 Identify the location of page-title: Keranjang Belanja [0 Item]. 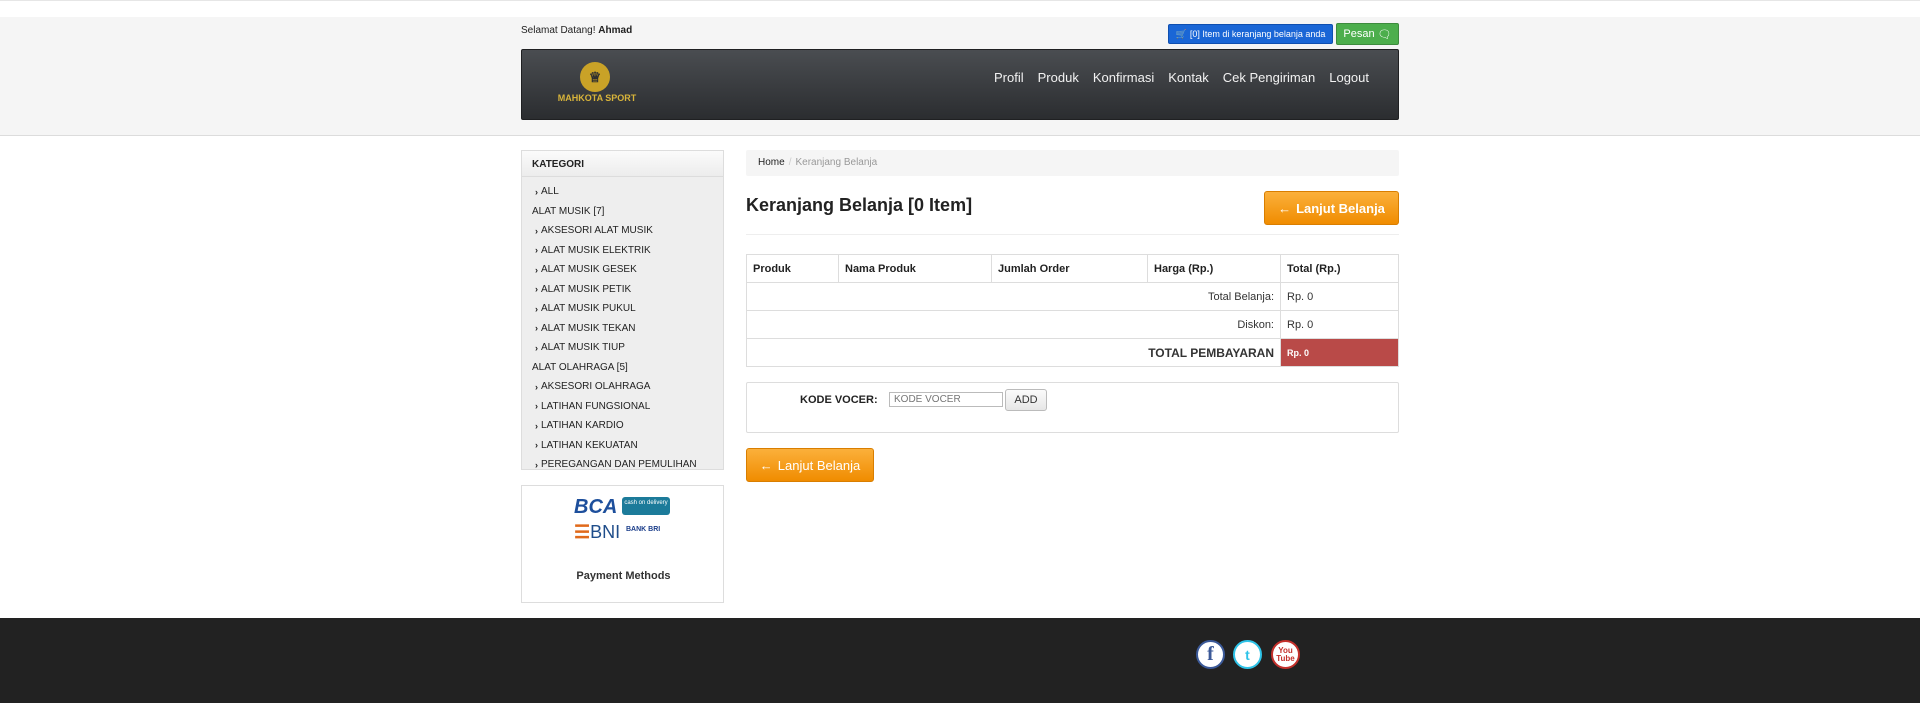
(859, 205).